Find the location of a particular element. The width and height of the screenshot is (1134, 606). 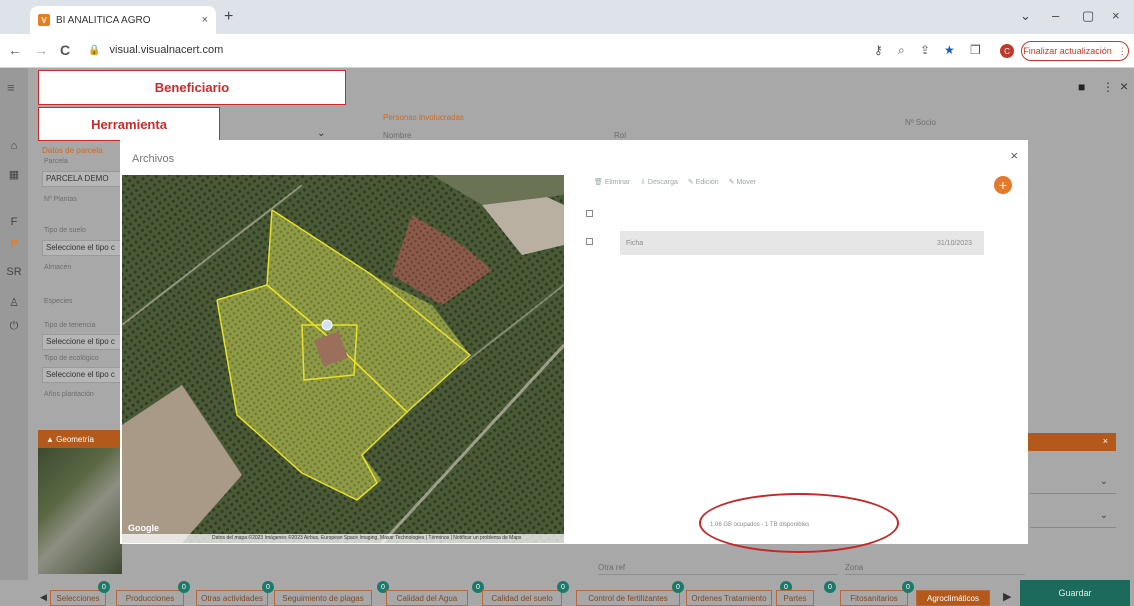

right-select-2: ⌄ is located at coordinates (1073, 517).